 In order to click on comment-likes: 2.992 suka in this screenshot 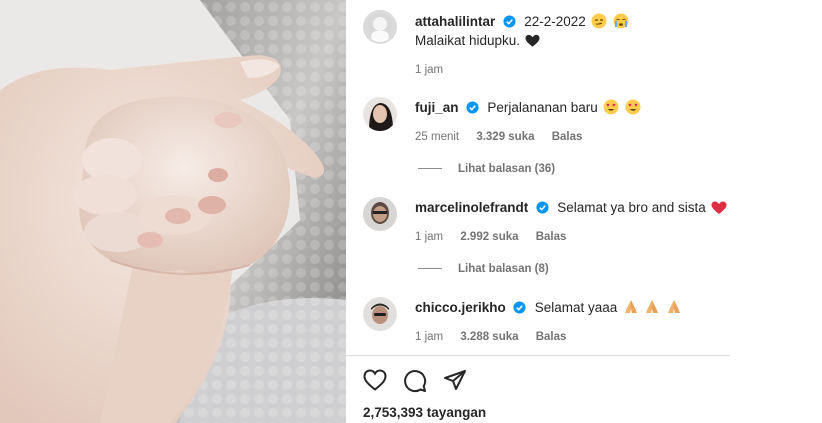, I will do `click(489, 237)`.